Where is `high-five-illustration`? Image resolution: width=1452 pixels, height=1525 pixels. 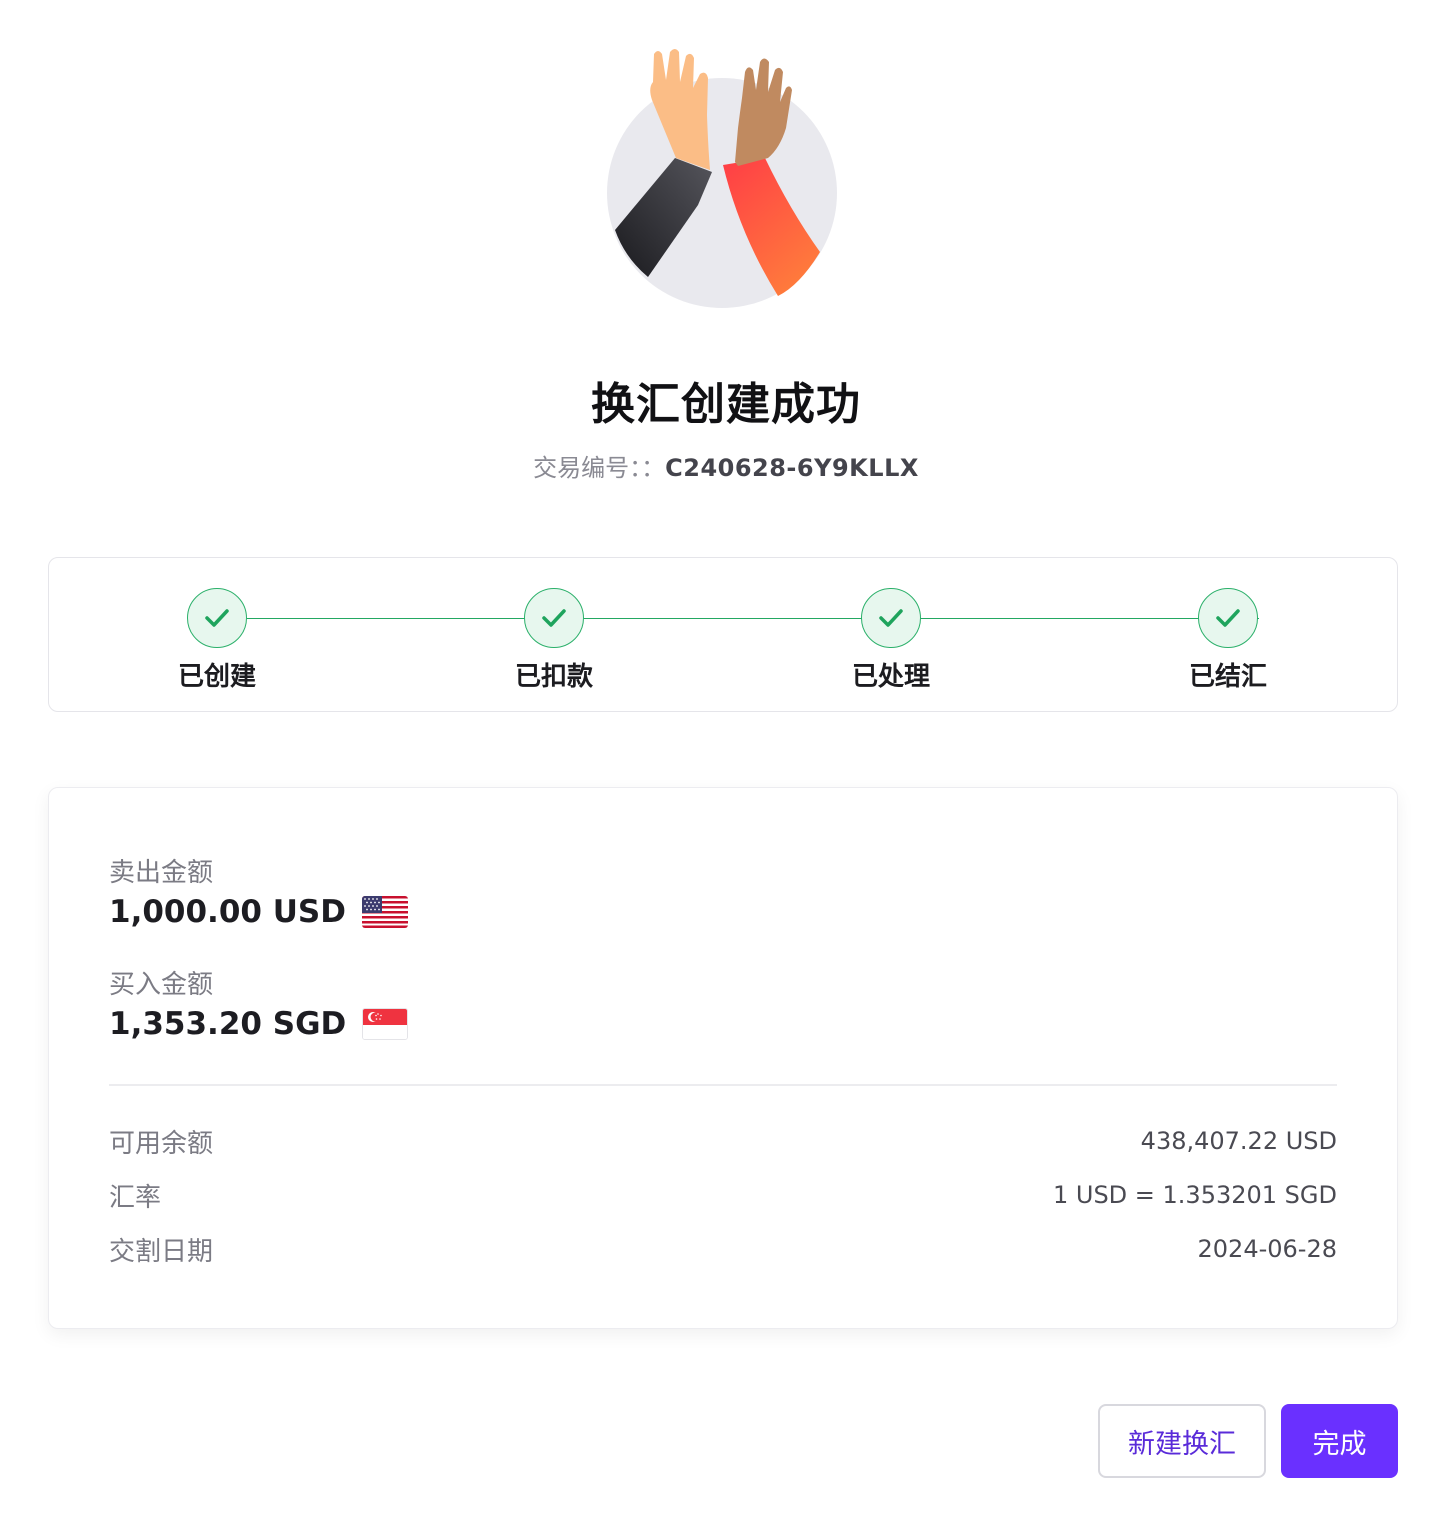
high-five-illustration is located at coordinates (725, 177).